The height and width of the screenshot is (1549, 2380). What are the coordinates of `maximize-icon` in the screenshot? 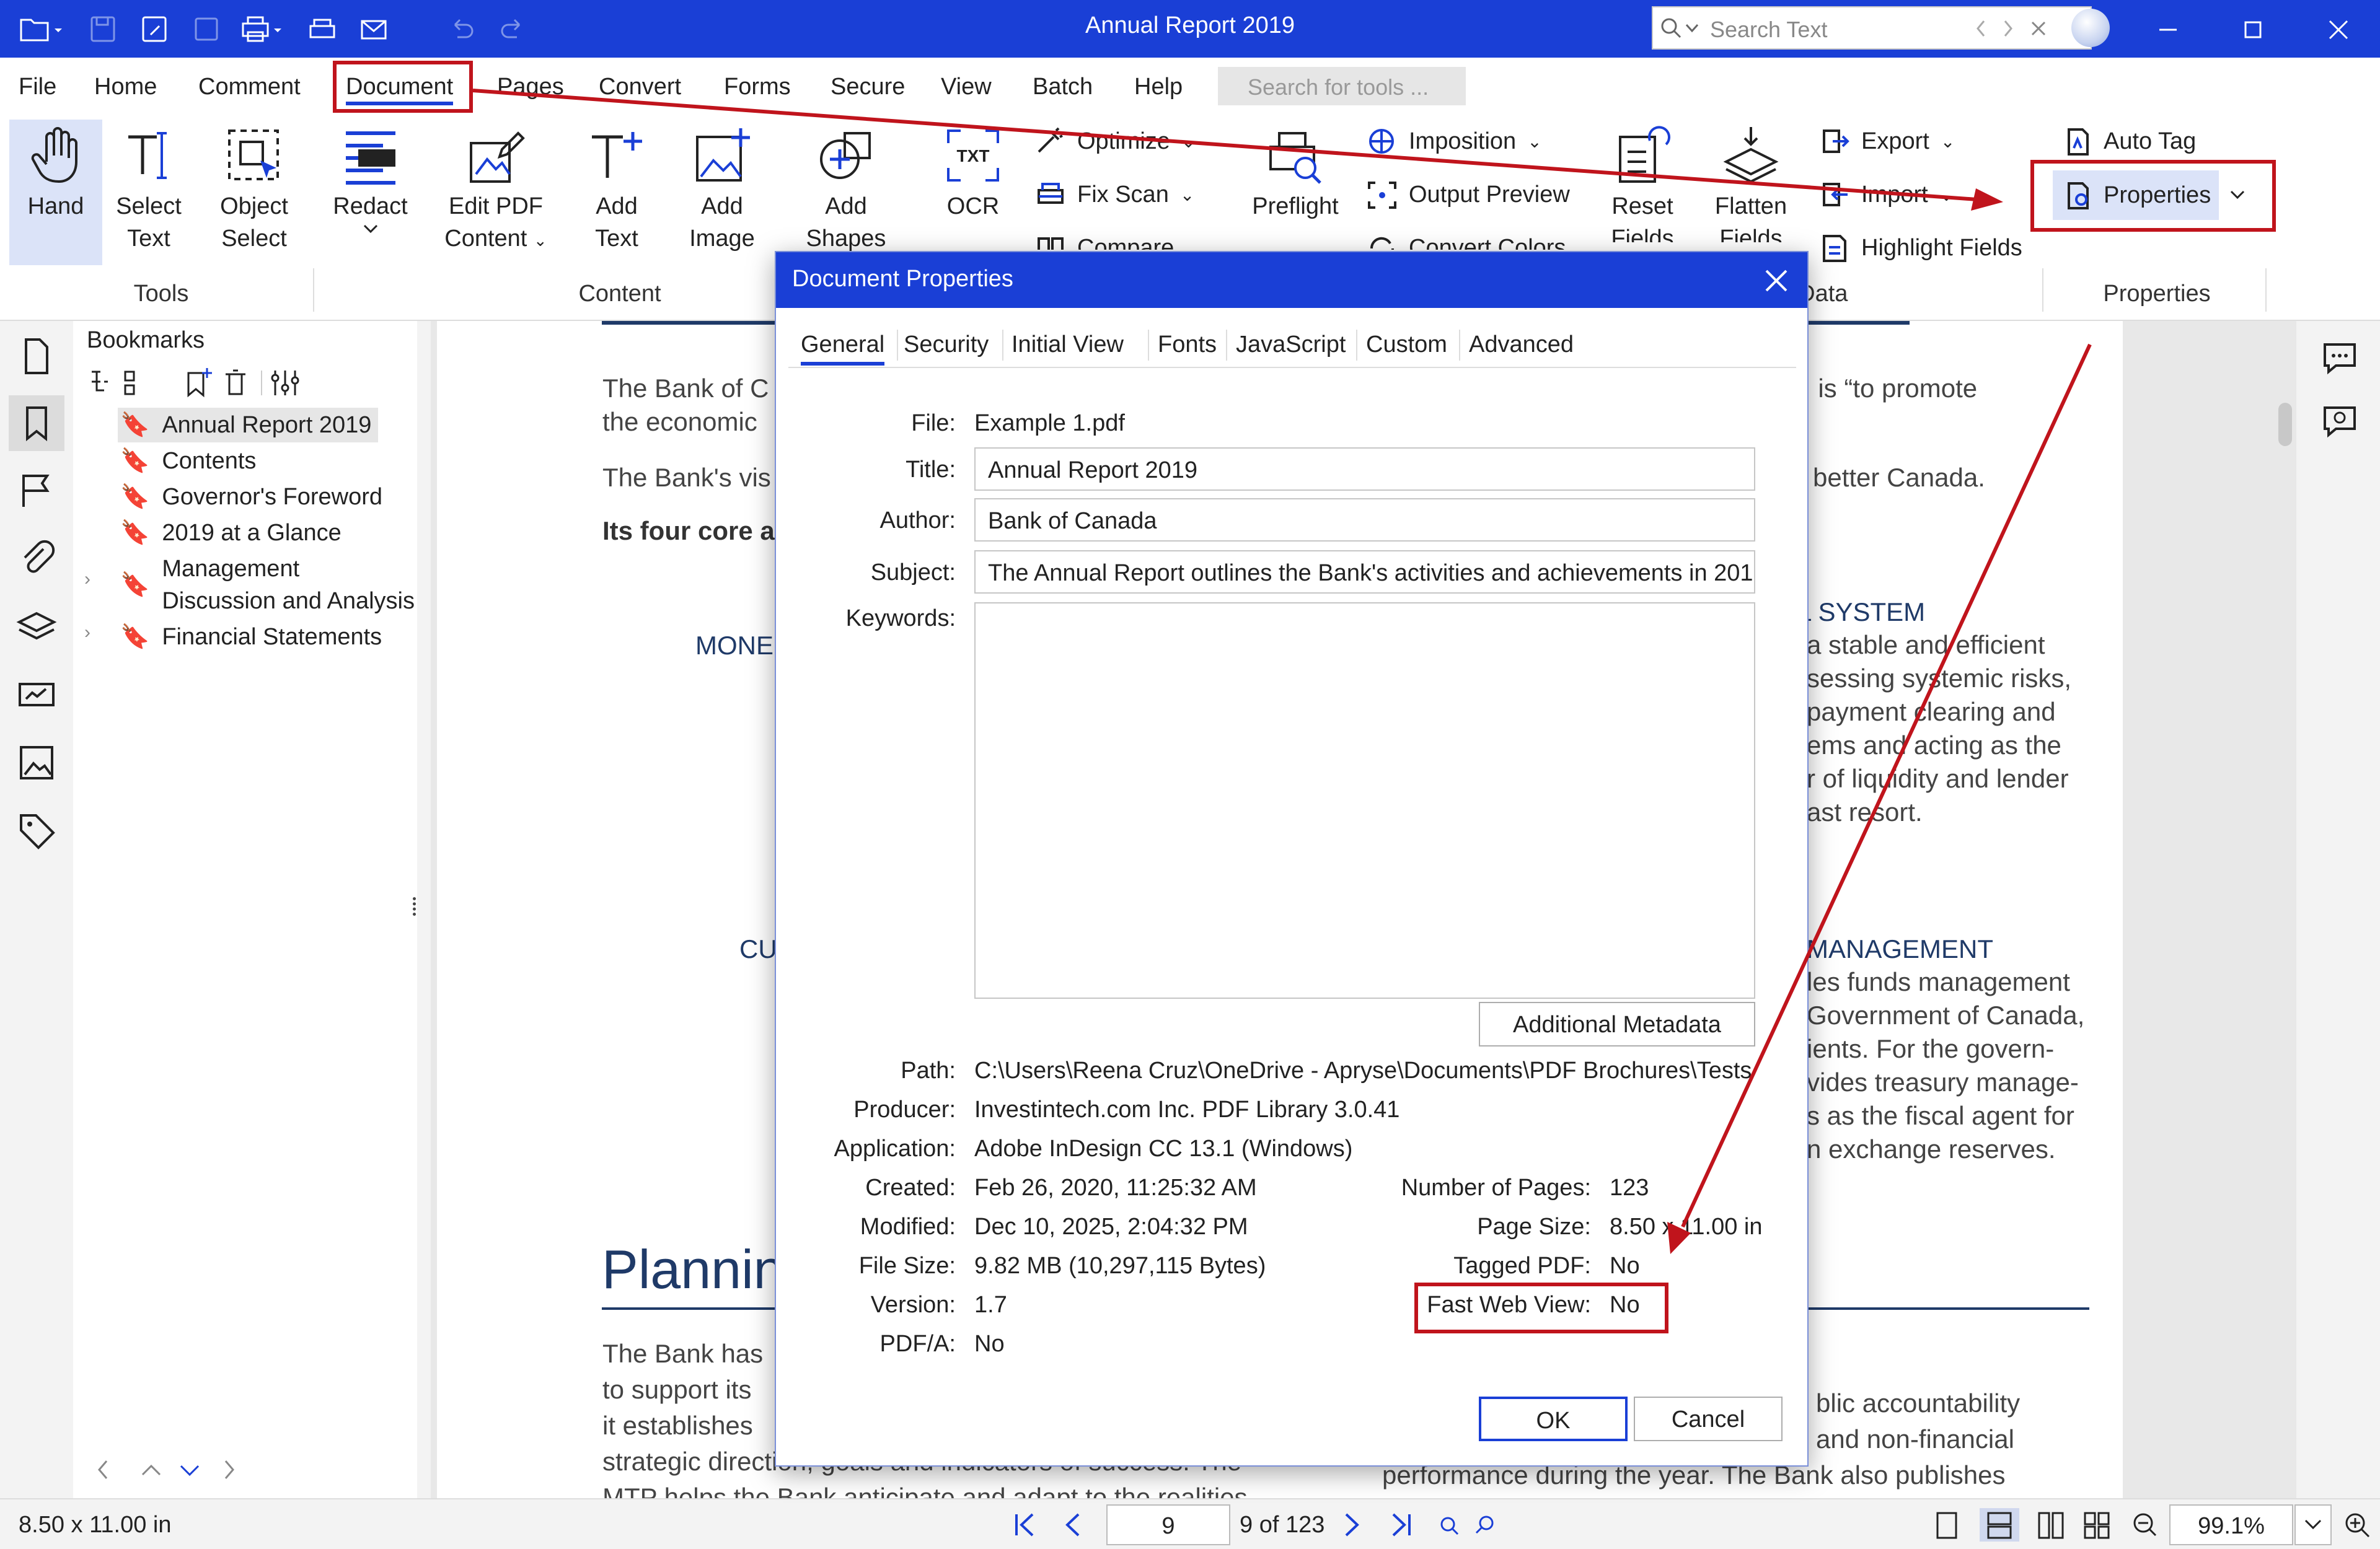 It's located at (2253, 29).